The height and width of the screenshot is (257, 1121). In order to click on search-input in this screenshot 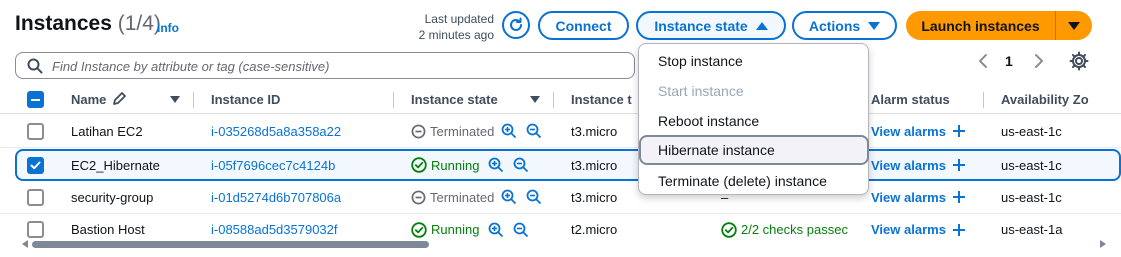, I will do `click(342, 66)`.